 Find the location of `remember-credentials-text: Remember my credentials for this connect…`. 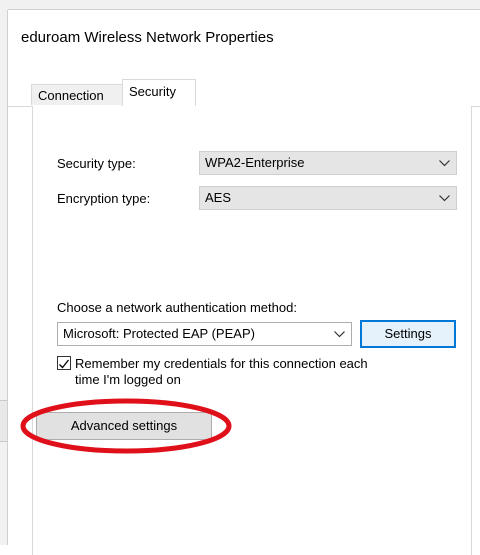

remember-credentials-text: Remember my credentials for this connect… is located at coordinates (255, 372).